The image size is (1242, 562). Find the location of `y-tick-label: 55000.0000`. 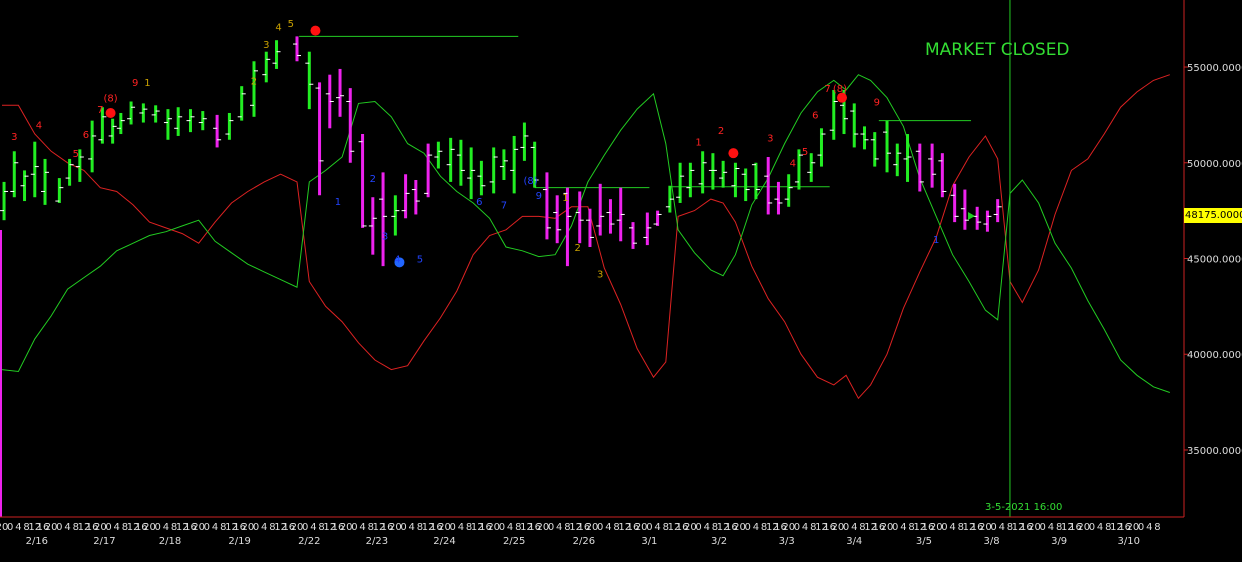

y-tick-label: 55000.0000 is located at coordinates (1214, 68).